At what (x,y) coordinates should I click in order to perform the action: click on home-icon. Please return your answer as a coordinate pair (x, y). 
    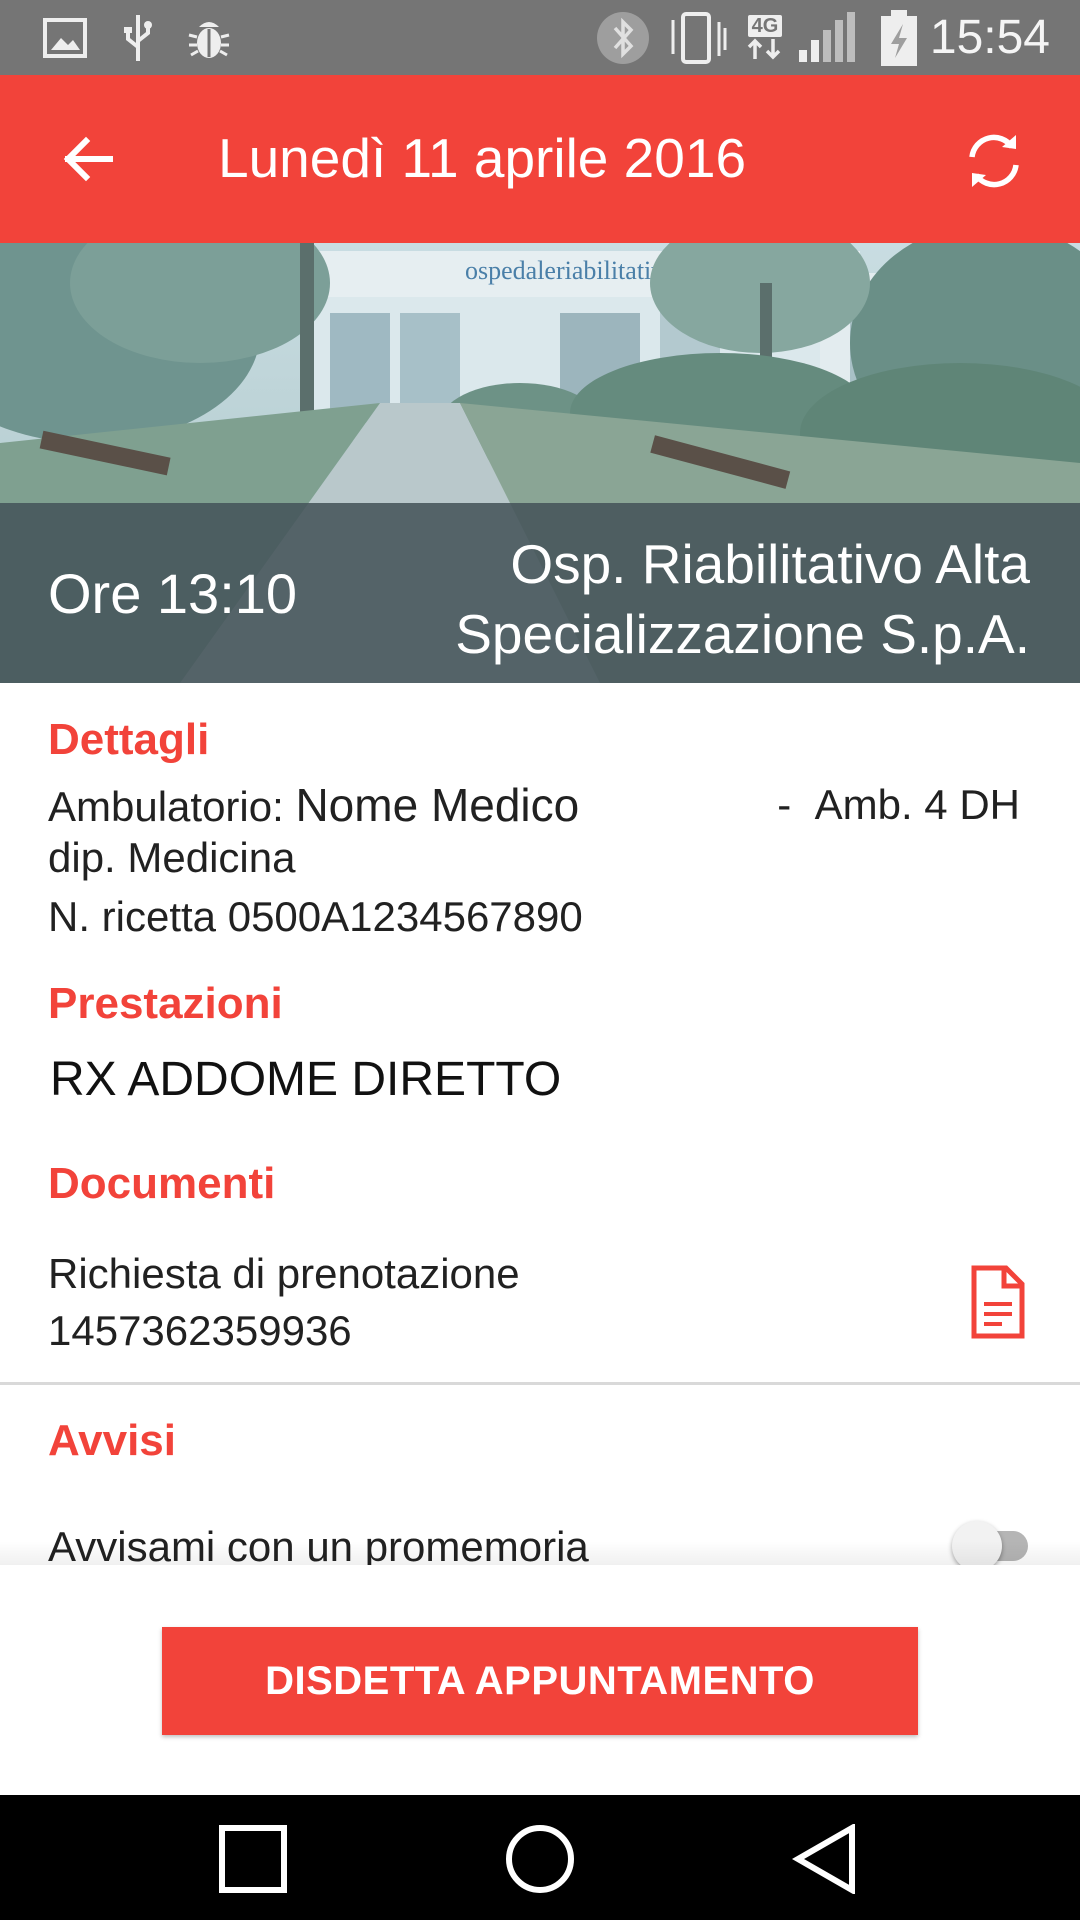
    Looking at the image, I should click on (540, 1859).